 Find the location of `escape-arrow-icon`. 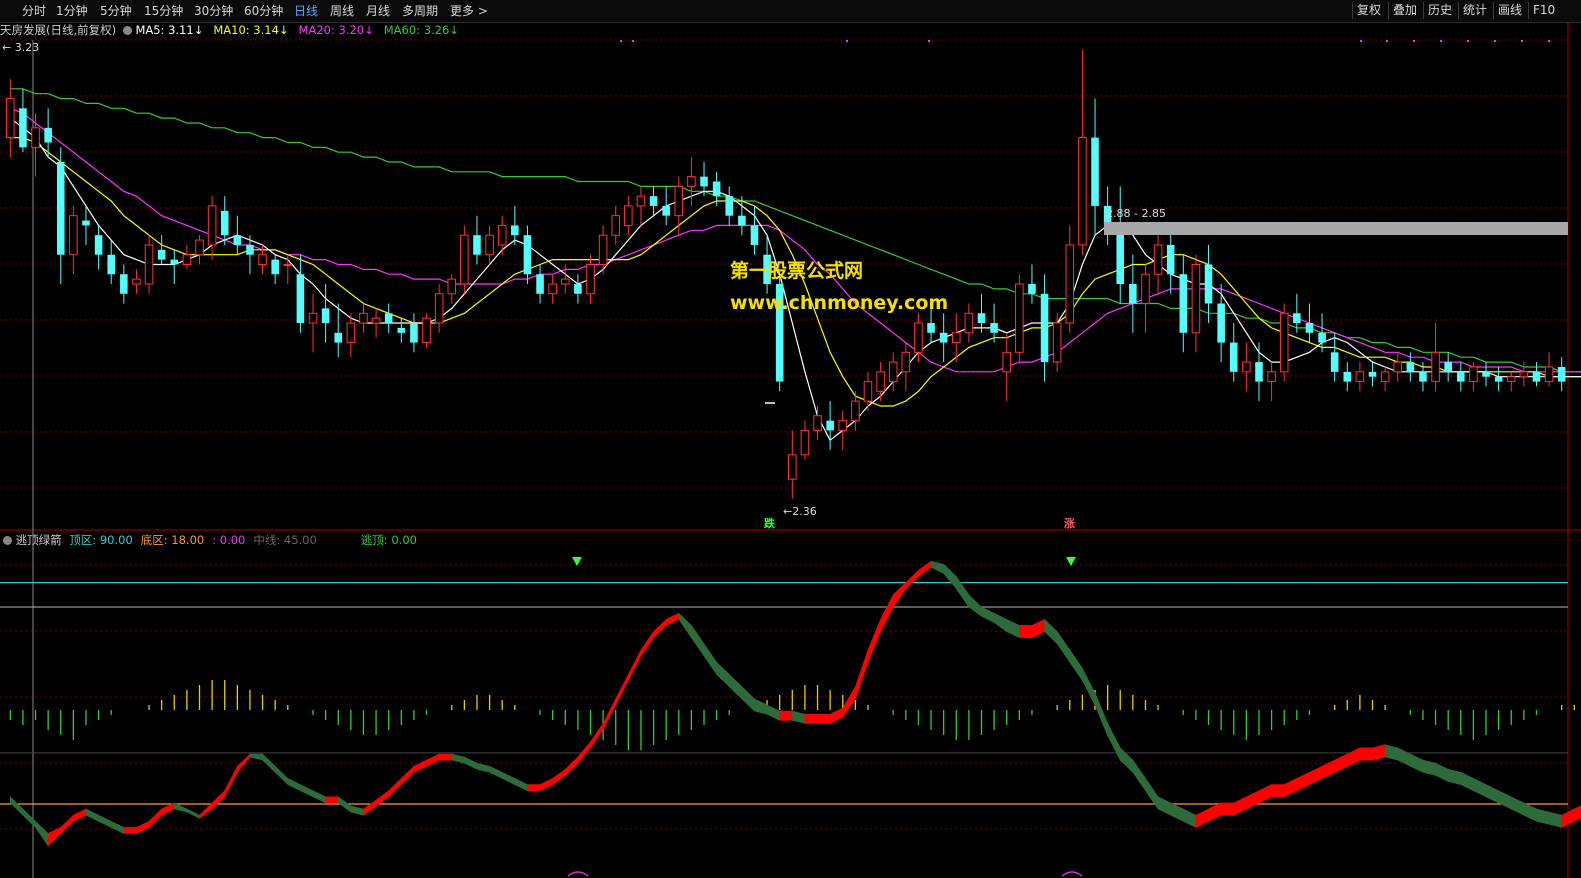

escape-arrow-icon is located at coordinates (1071, 561).